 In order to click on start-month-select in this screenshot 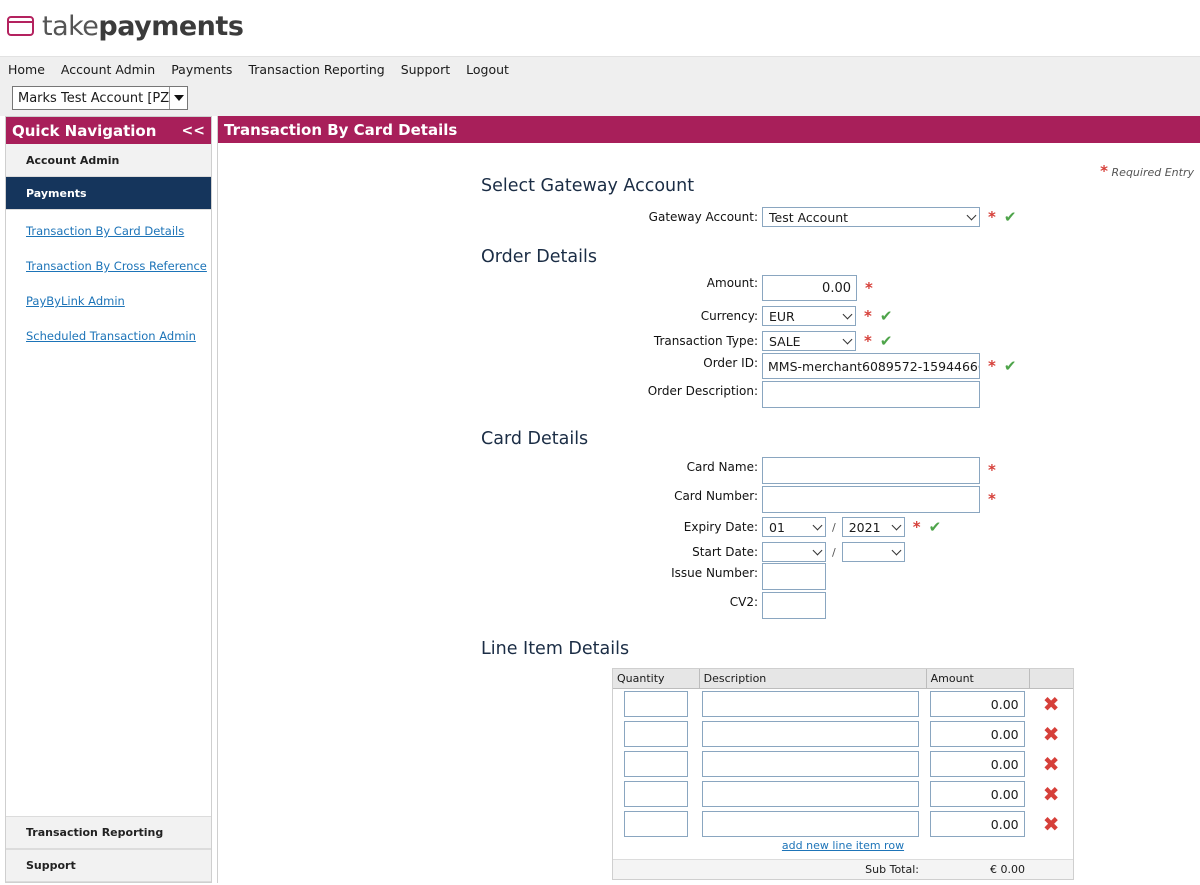, I will do `click(794, 552)`.